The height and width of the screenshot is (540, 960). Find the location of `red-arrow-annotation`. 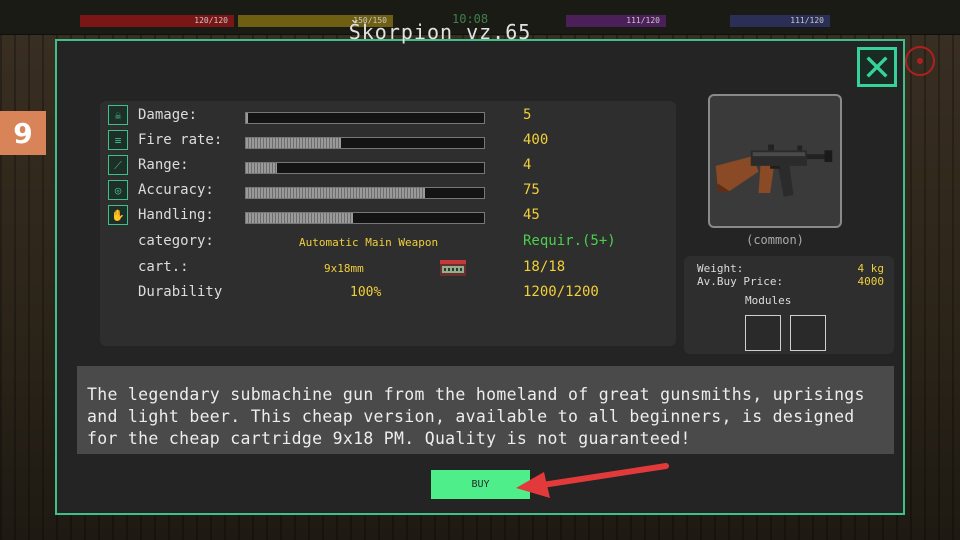

red-arrow-annotation is located at coordinates (592, 480).